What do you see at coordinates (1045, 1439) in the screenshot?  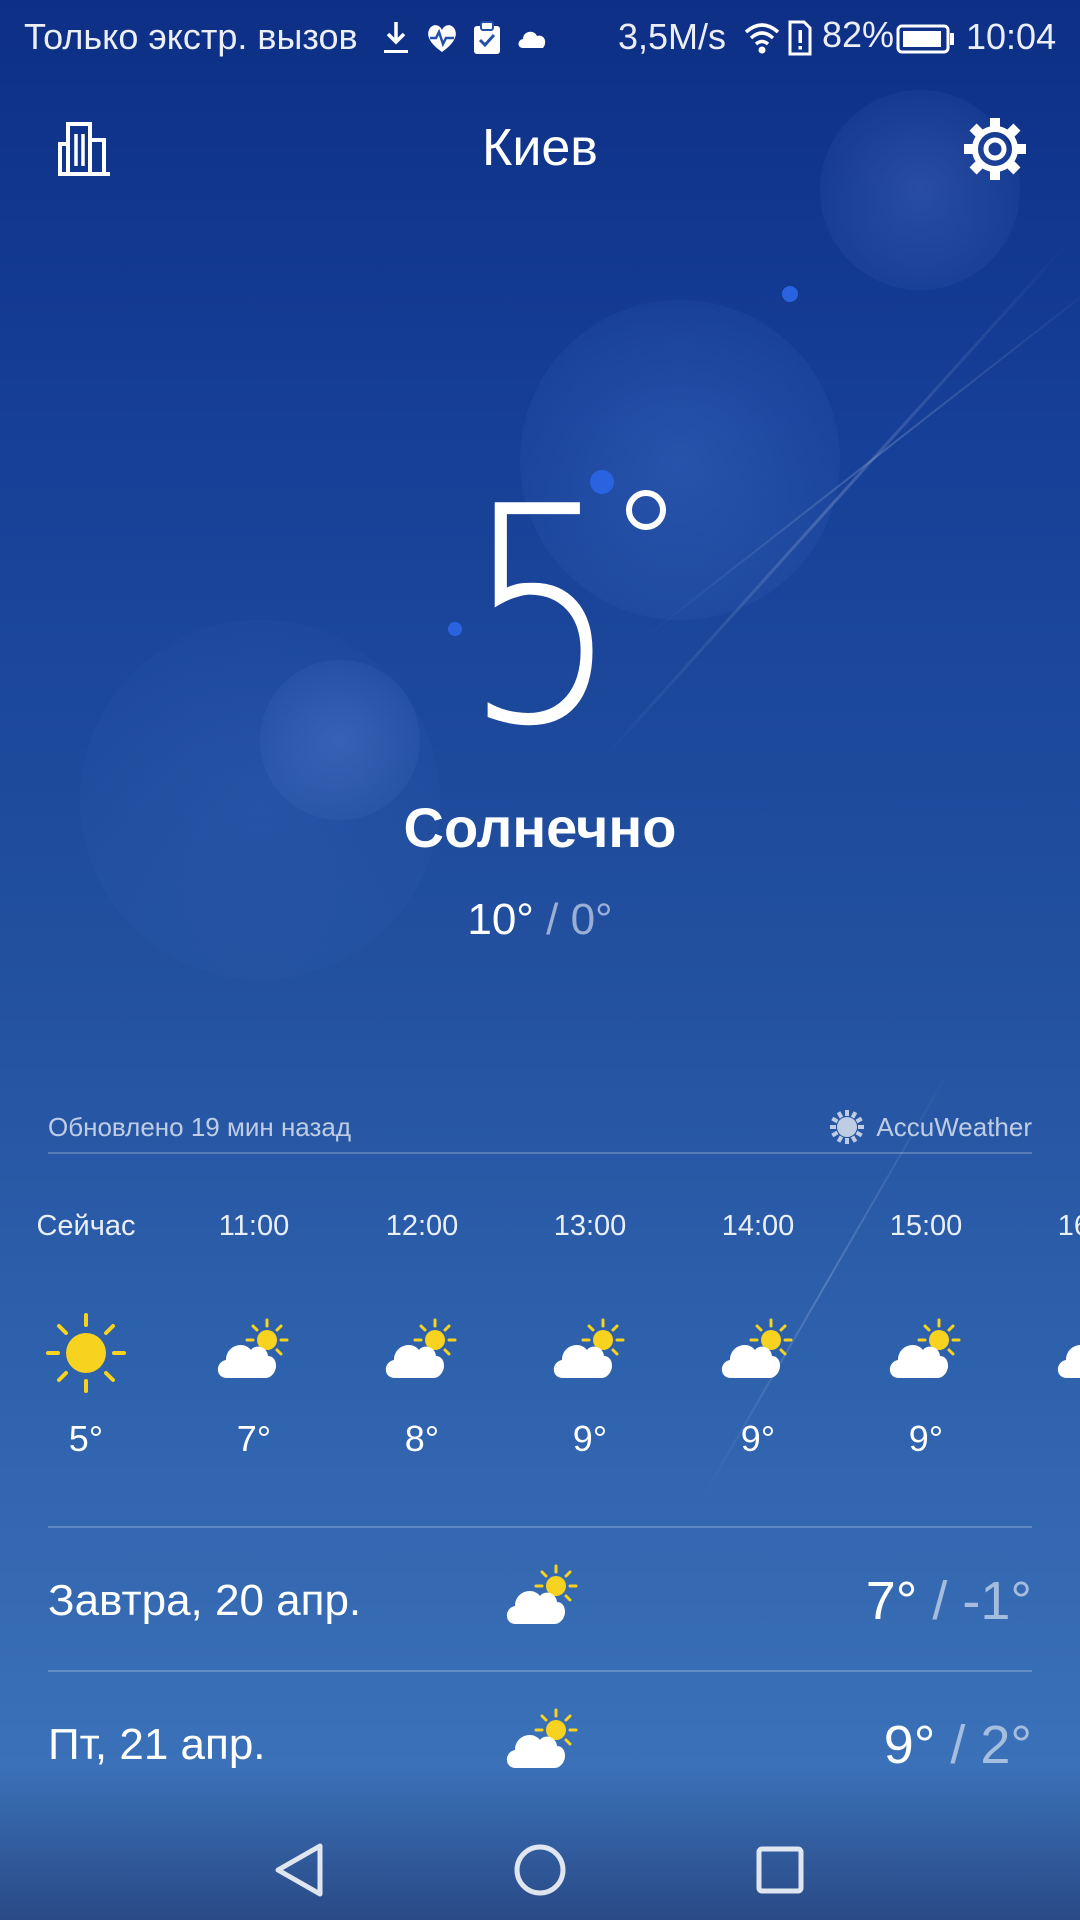 I see `hour-temperature: 1` at bounding box center [1045, 1439].